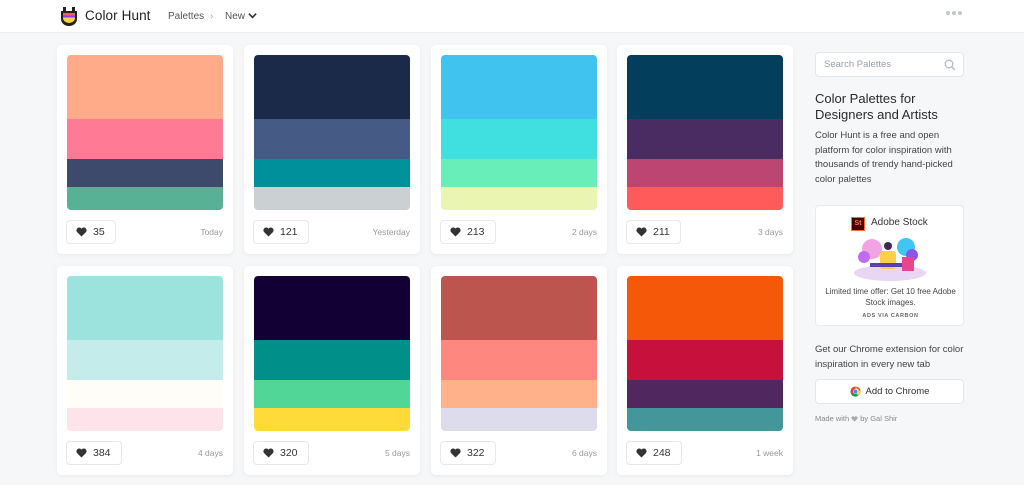 The height and width of the screenshot is (485, 1024). Describe the element at coordinates (858, 224) in the screenshot. I see `adobe-stock-logo-icon: St` at that location.